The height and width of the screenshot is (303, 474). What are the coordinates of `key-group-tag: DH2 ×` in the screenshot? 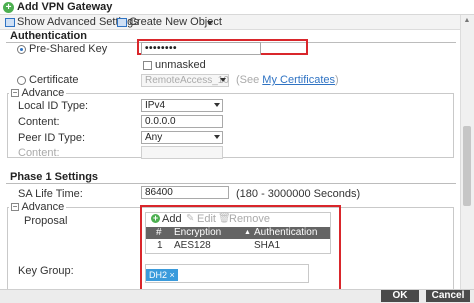 It's located at (162, 275).